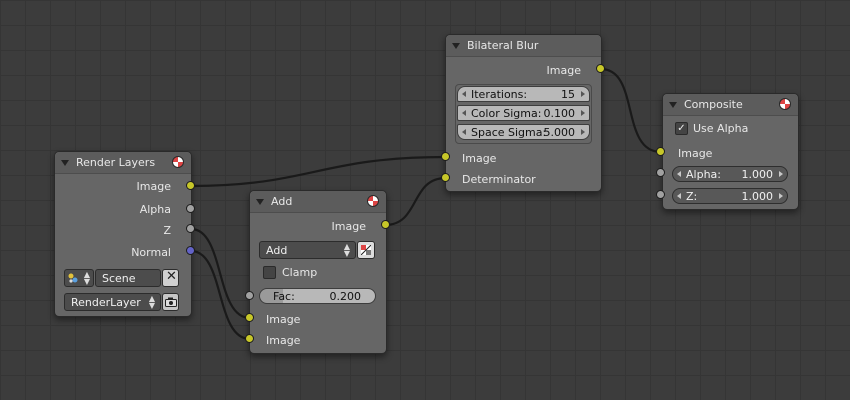 Image resolution: width=850 pixels, height=400 pixels. I want to click on render-layers-alpha-socket, so click(190, 208).